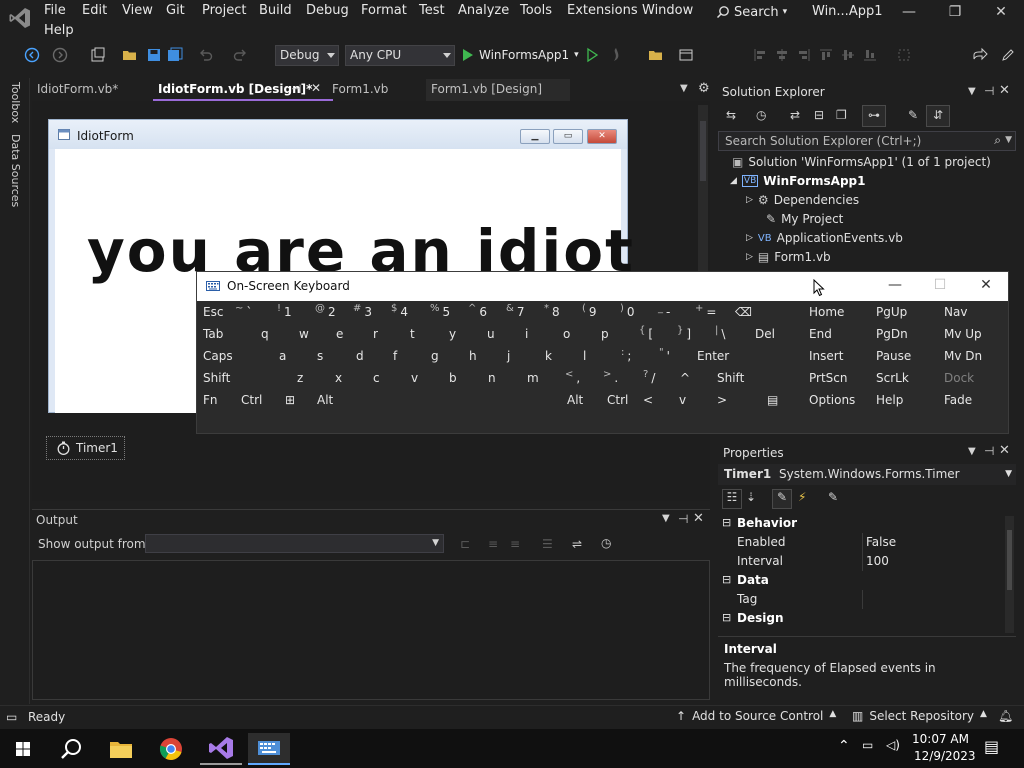 This screenshot has height=768, width=1024. What do you see at coordinates (453, 381) in the screenshot?
I see `osk-key: b` at bounding box center [453, 381].